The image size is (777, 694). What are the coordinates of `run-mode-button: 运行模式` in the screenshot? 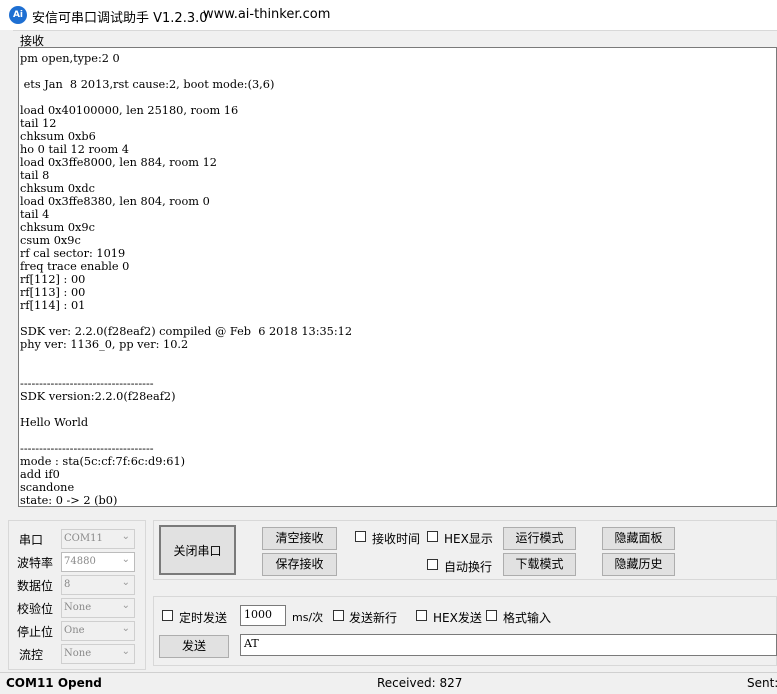 It's located at (539, 538).